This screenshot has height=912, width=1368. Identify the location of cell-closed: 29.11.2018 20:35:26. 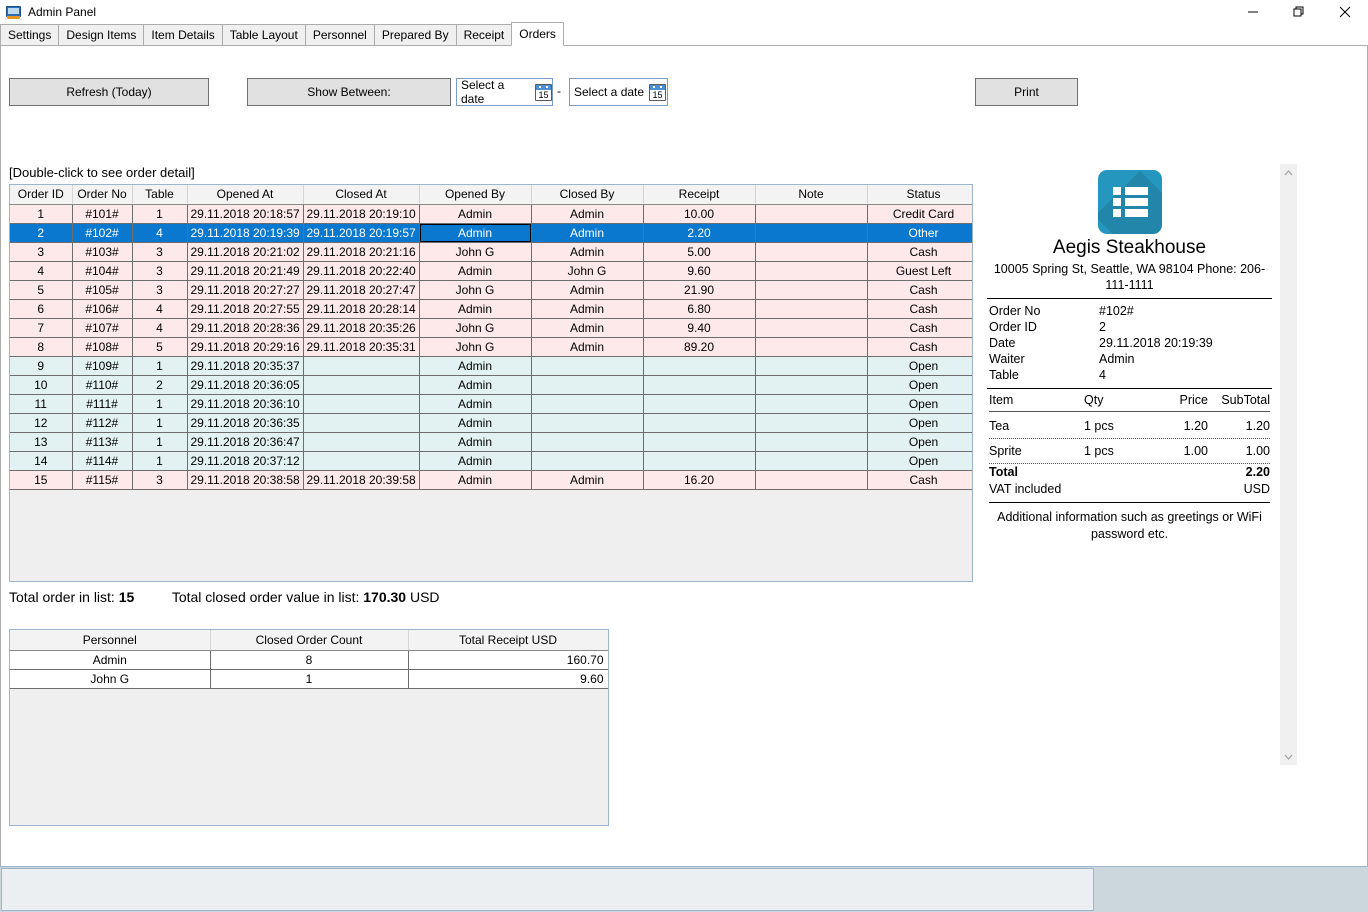
(361, 328).